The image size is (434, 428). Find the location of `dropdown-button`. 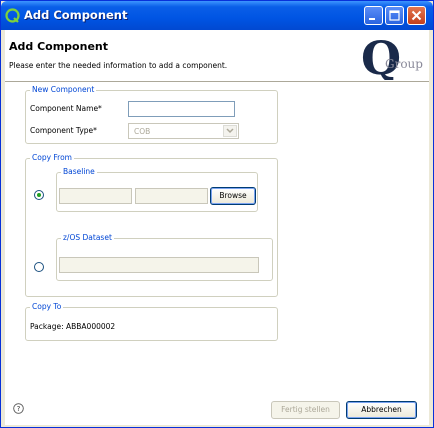

dropdown-button is located at coordinates (230, 131).